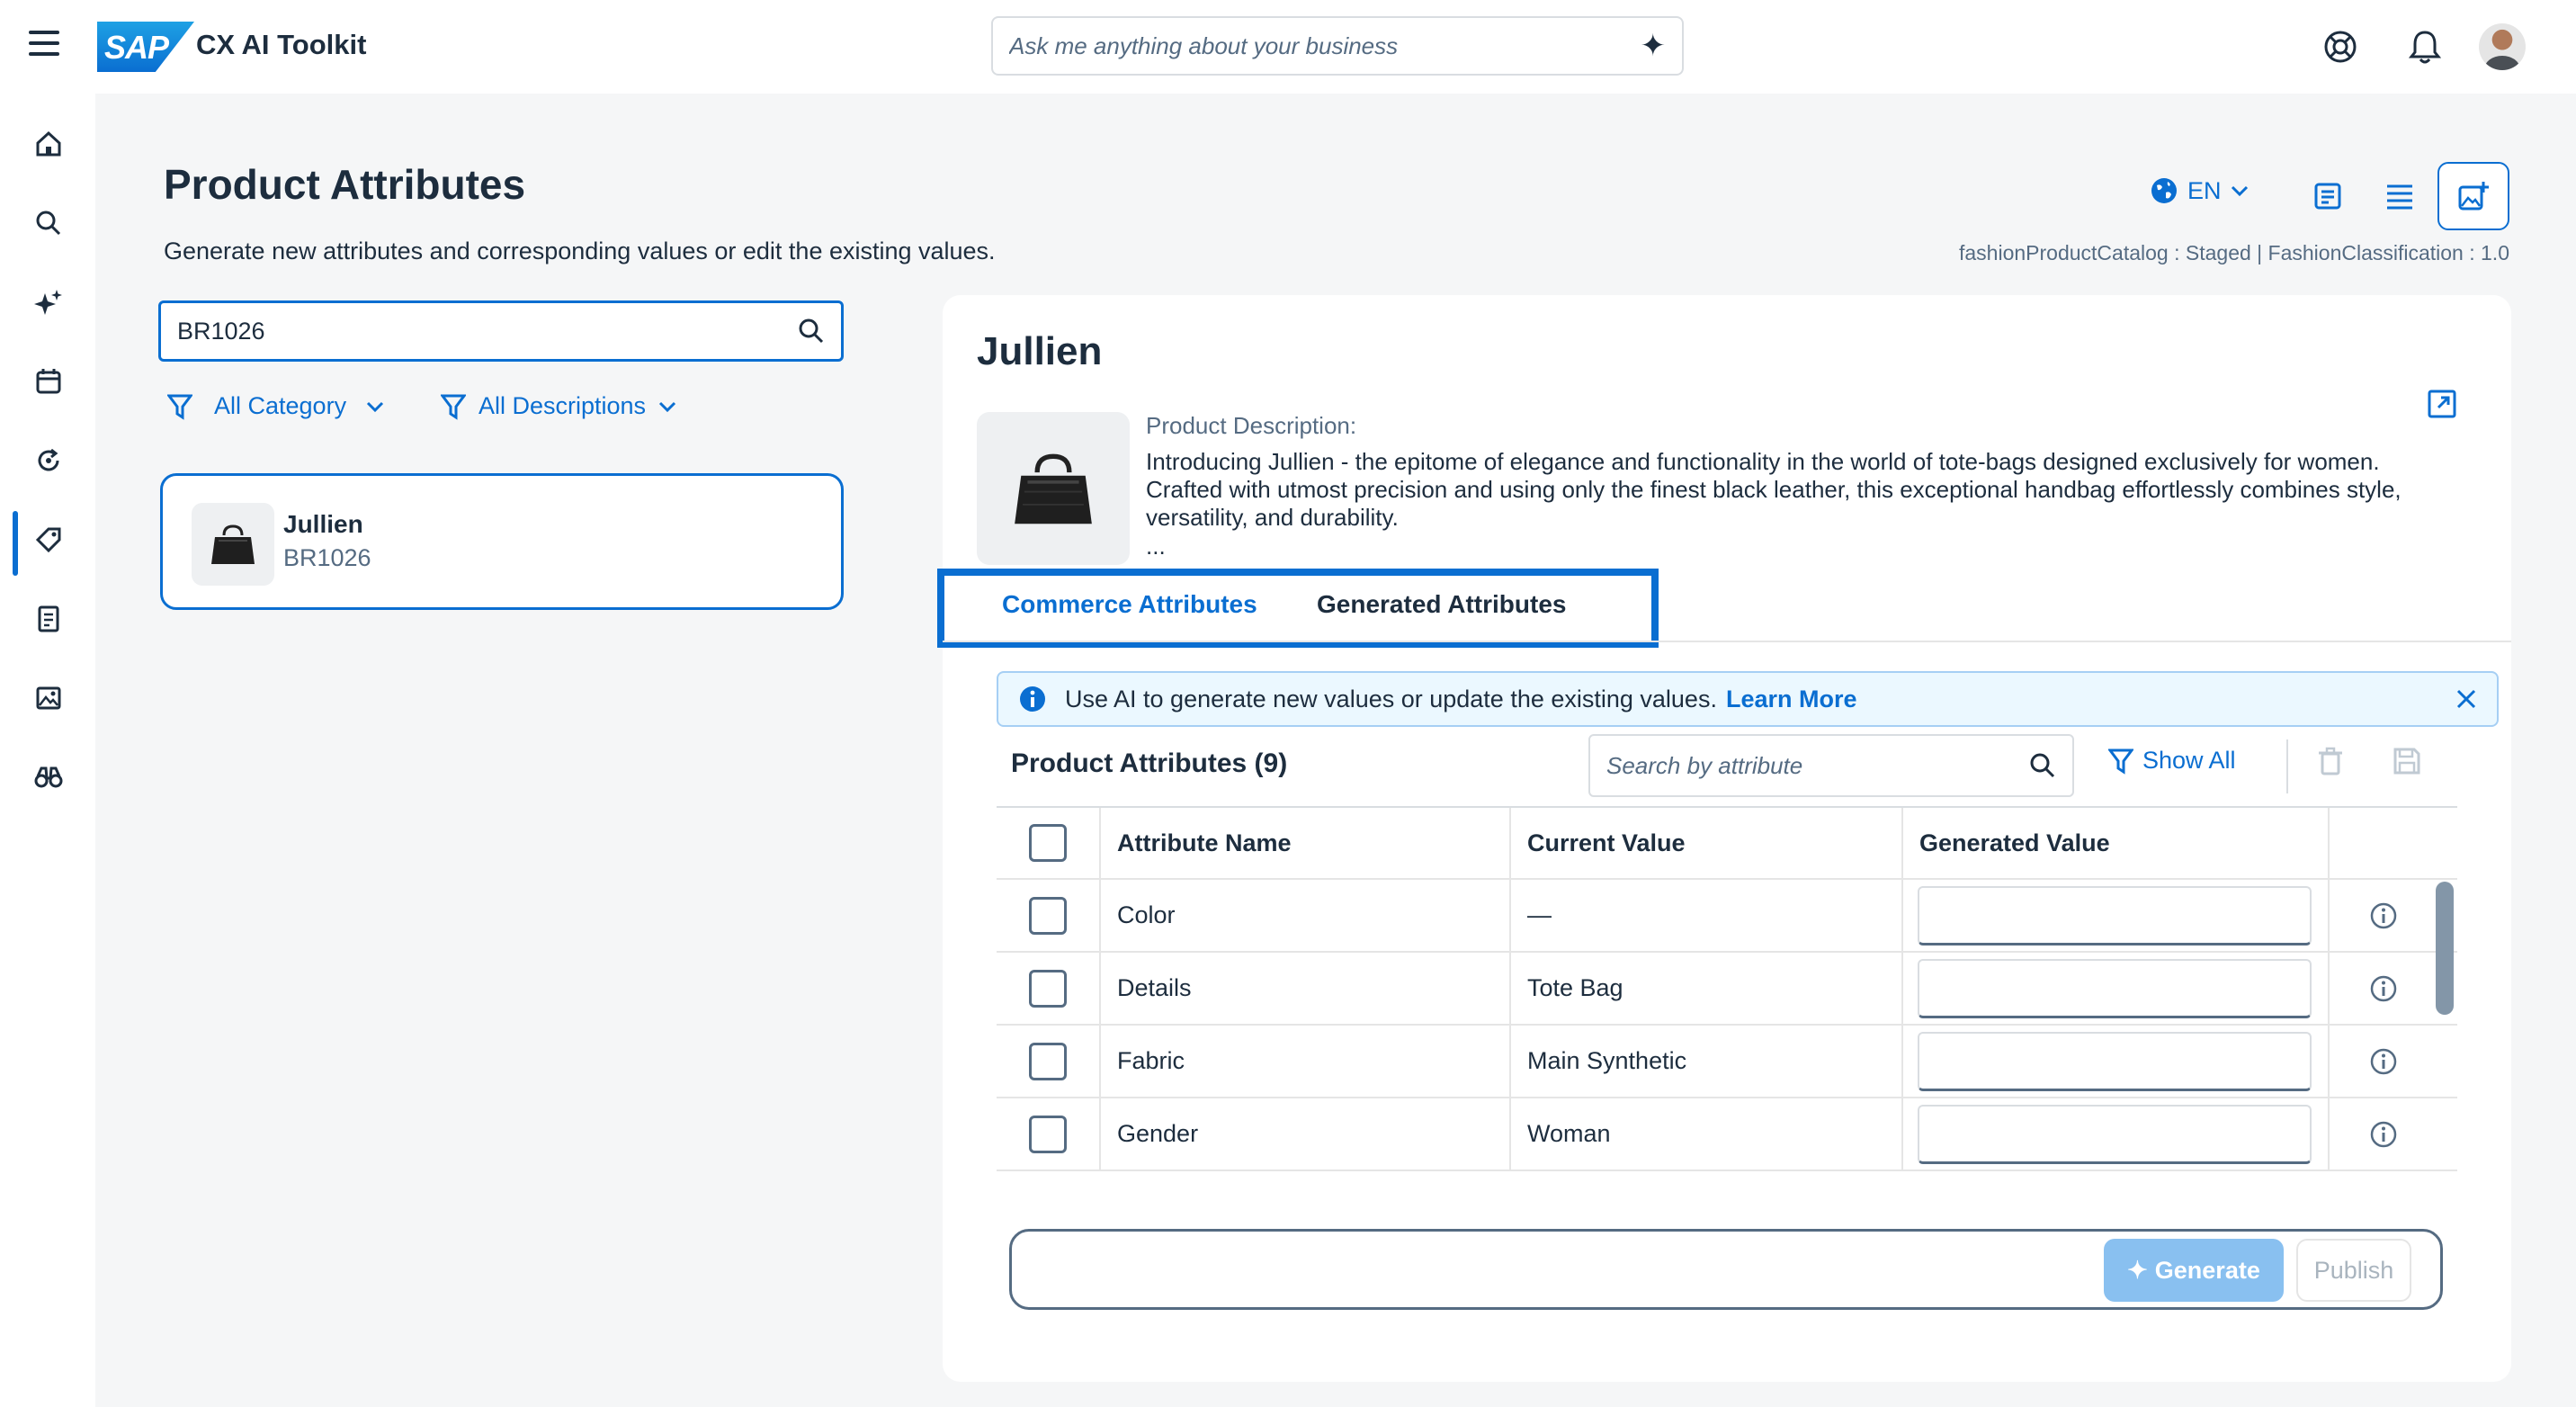  Describe the element at coordinates (1306, 1061) in the screenshot. I see `attribute-name: Fabric` at that location.